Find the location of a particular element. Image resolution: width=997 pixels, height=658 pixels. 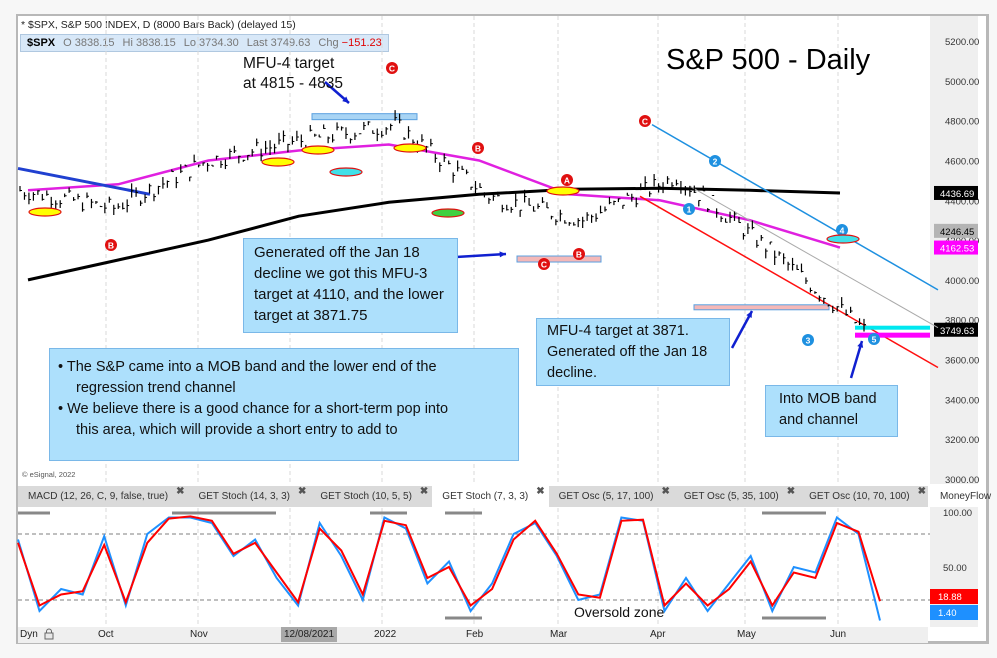

price-tick-label: 4800.00 is located at coordinates (962, 122).